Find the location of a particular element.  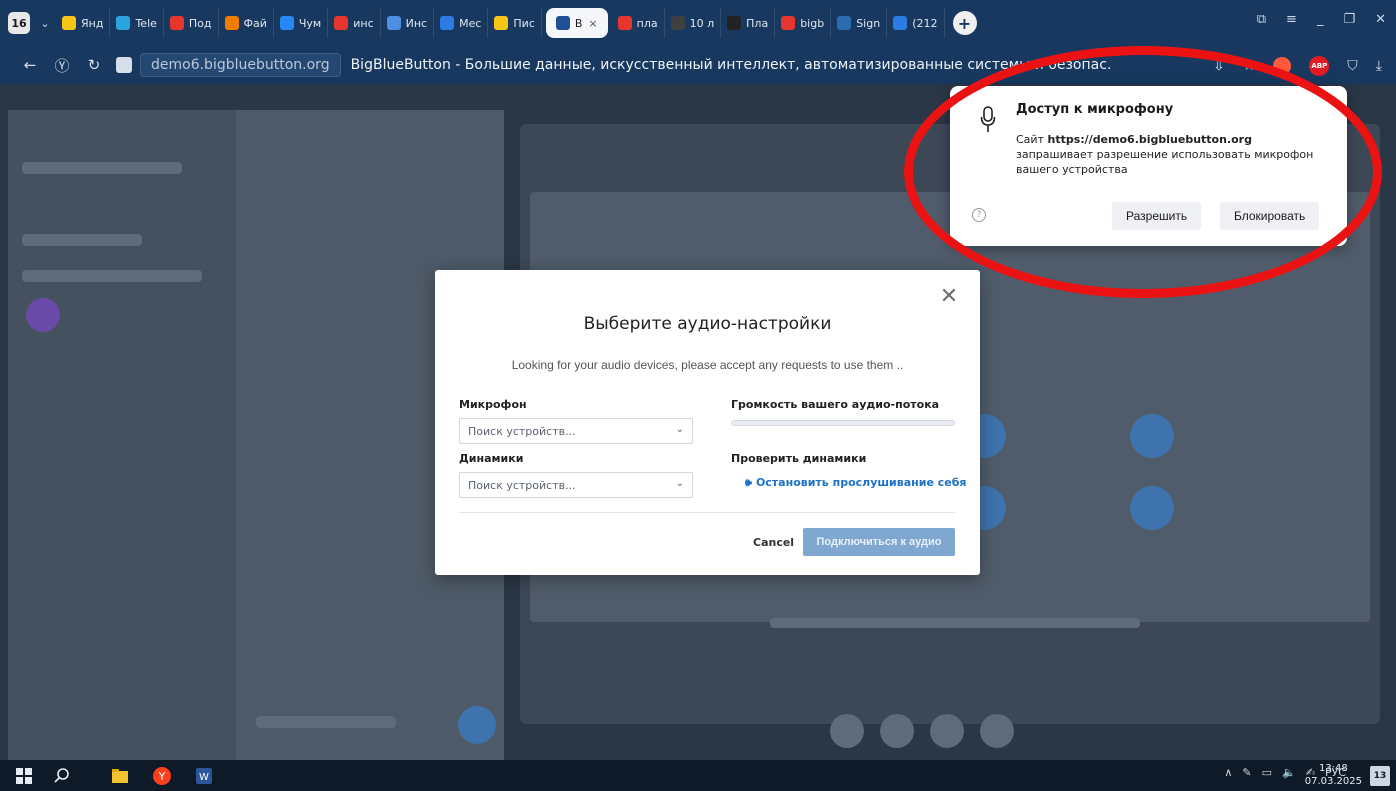

speakers-select: Поиск устройств... ⌄ is located at coordinates (576, 485).